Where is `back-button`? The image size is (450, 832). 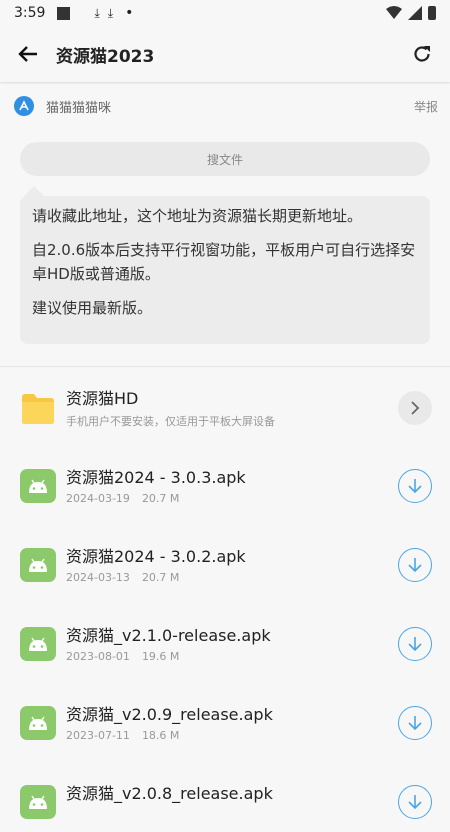
back-button is located at coordinates (28, 54).